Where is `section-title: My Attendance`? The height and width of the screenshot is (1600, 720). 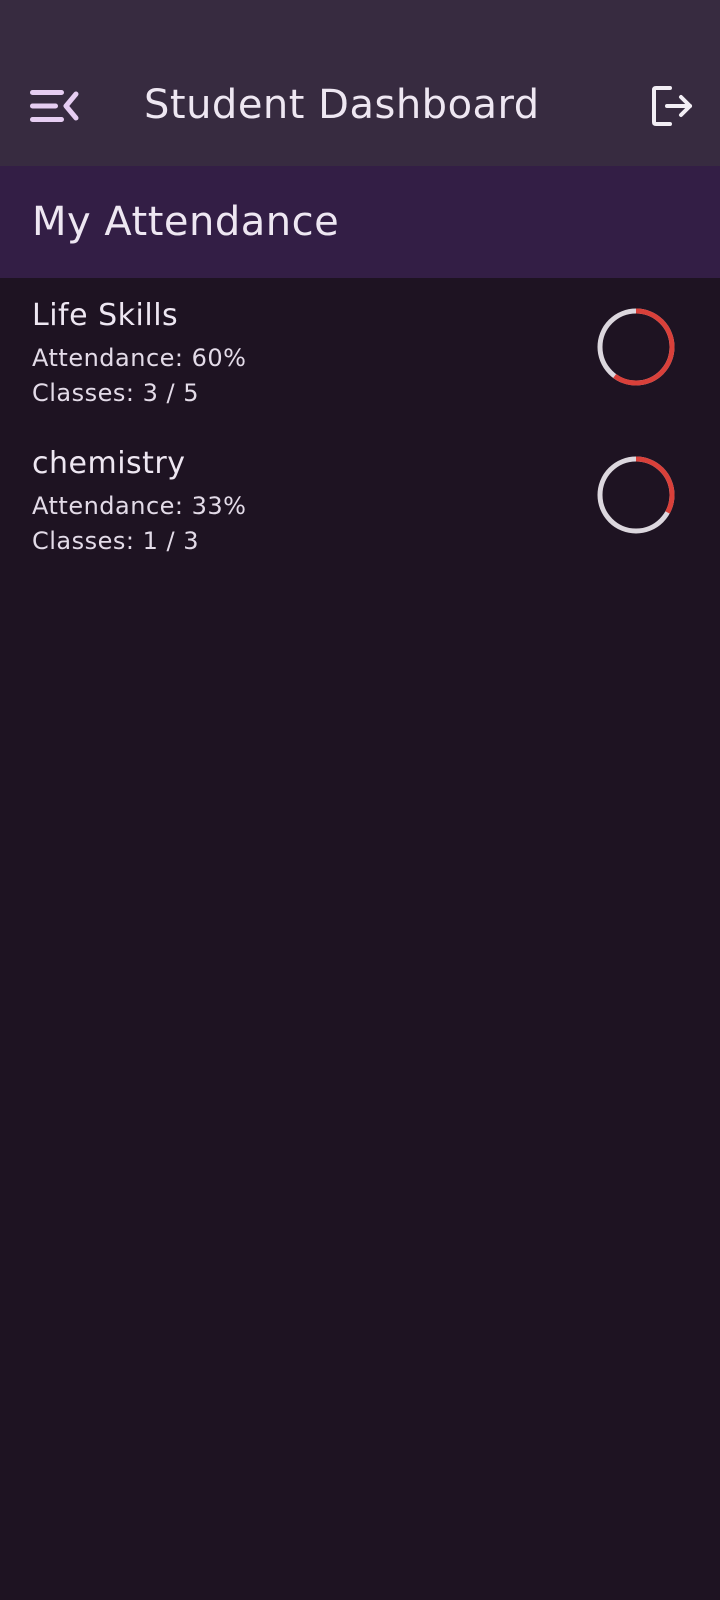 section-title: My Attendance is located at coordinates (186, 222).